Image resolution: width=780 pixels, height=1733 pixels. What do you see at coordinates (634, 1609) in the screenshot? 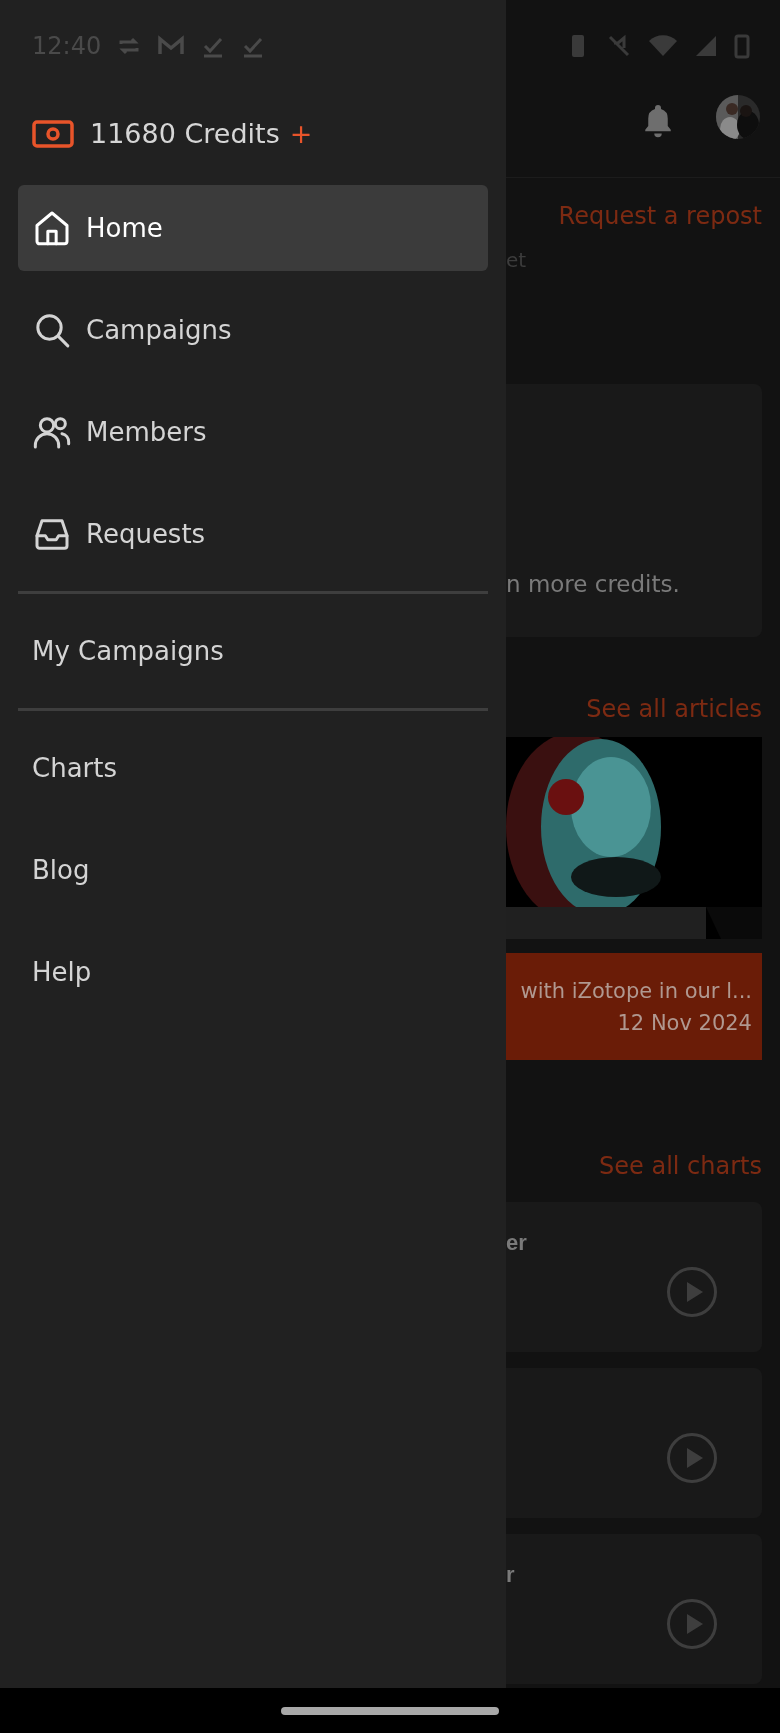
I see `chart-card: r` at bounding box center [634, 1609].